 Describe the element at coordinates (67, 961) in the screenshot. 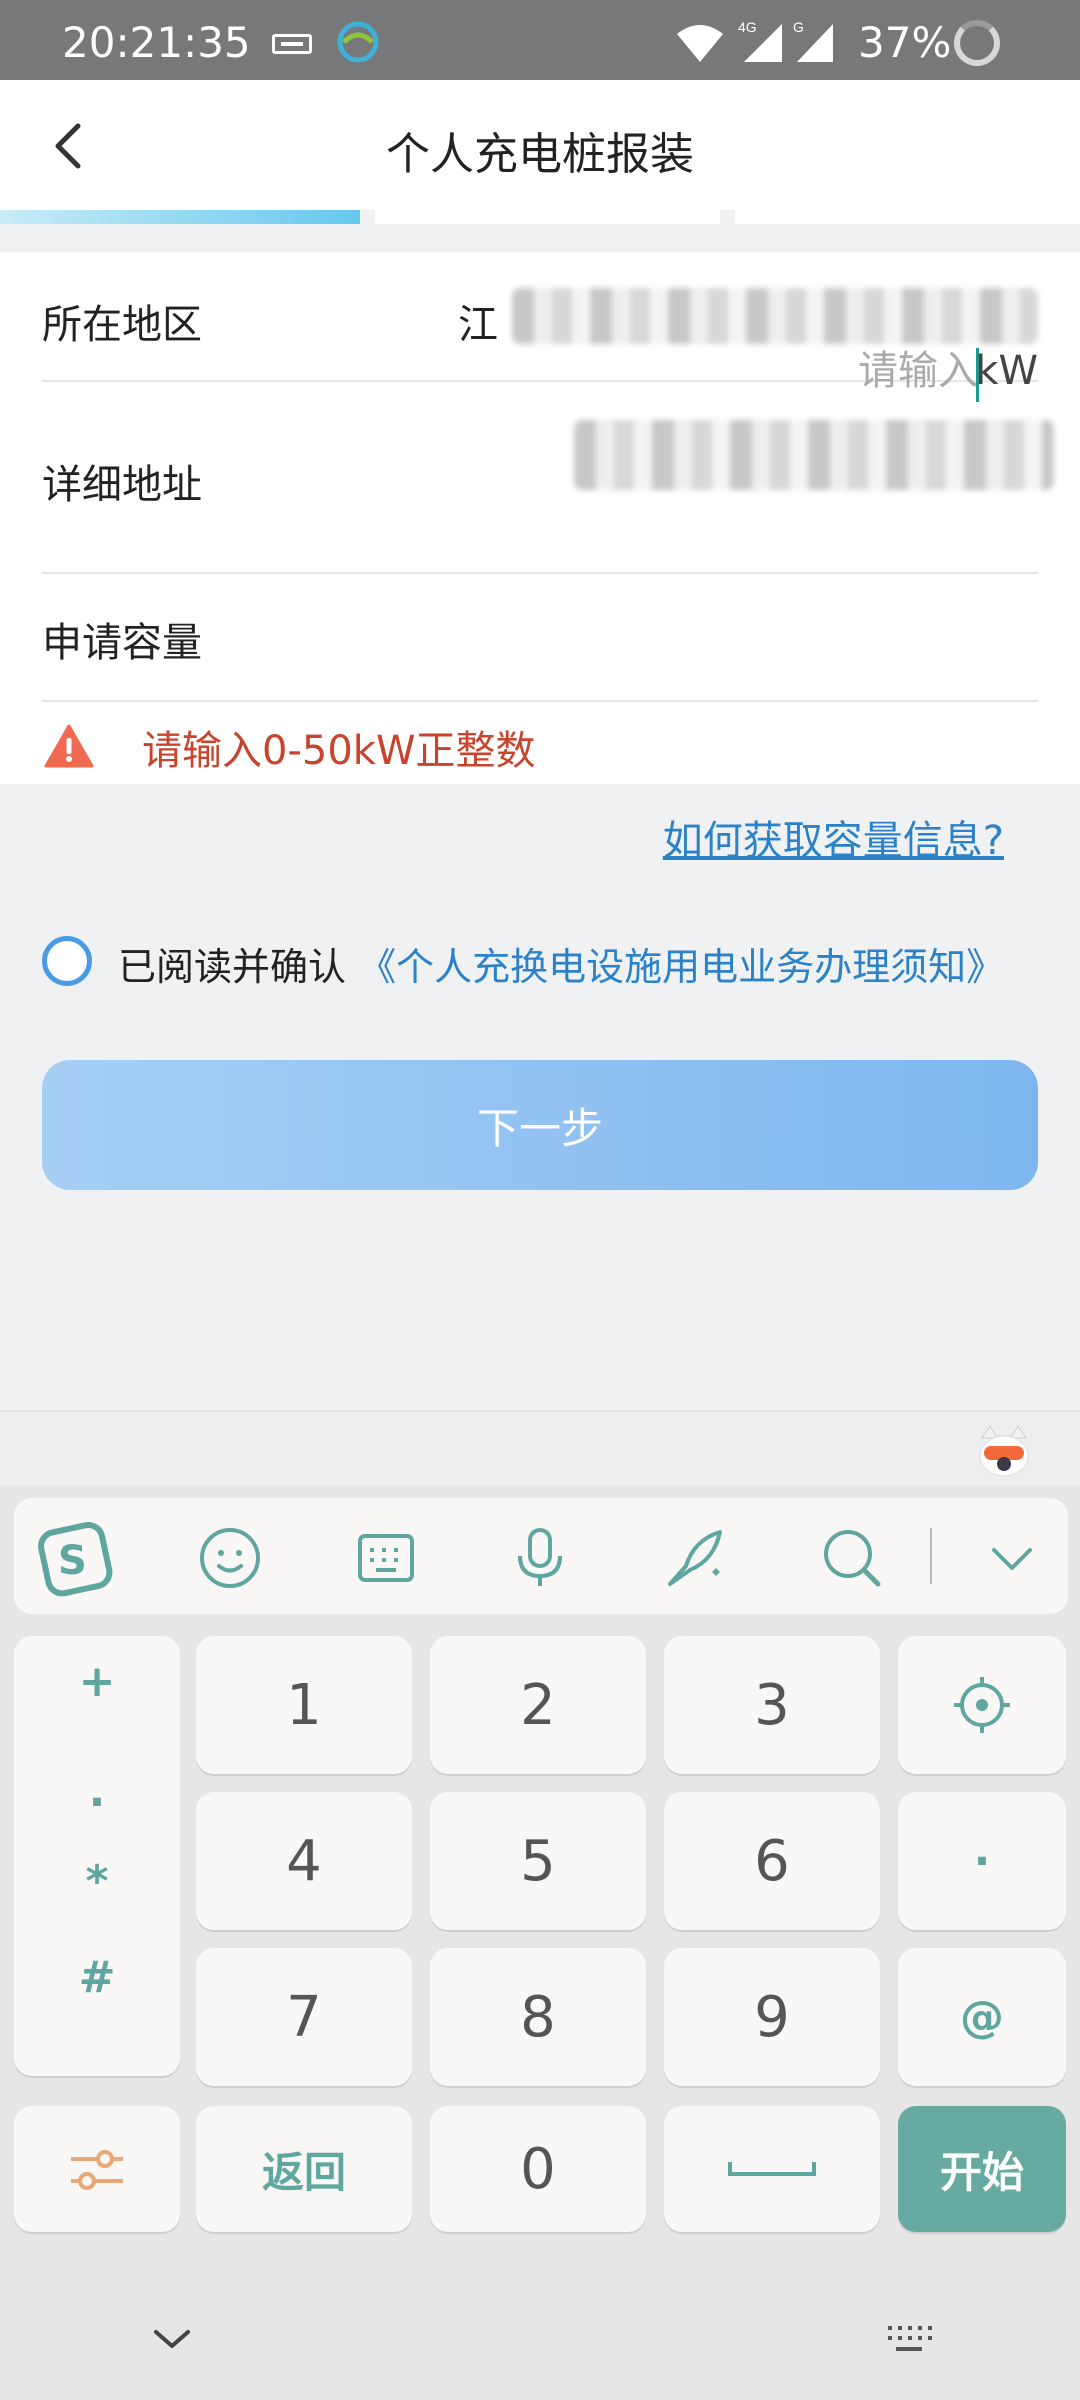

I see `agreement-radio` at that location.